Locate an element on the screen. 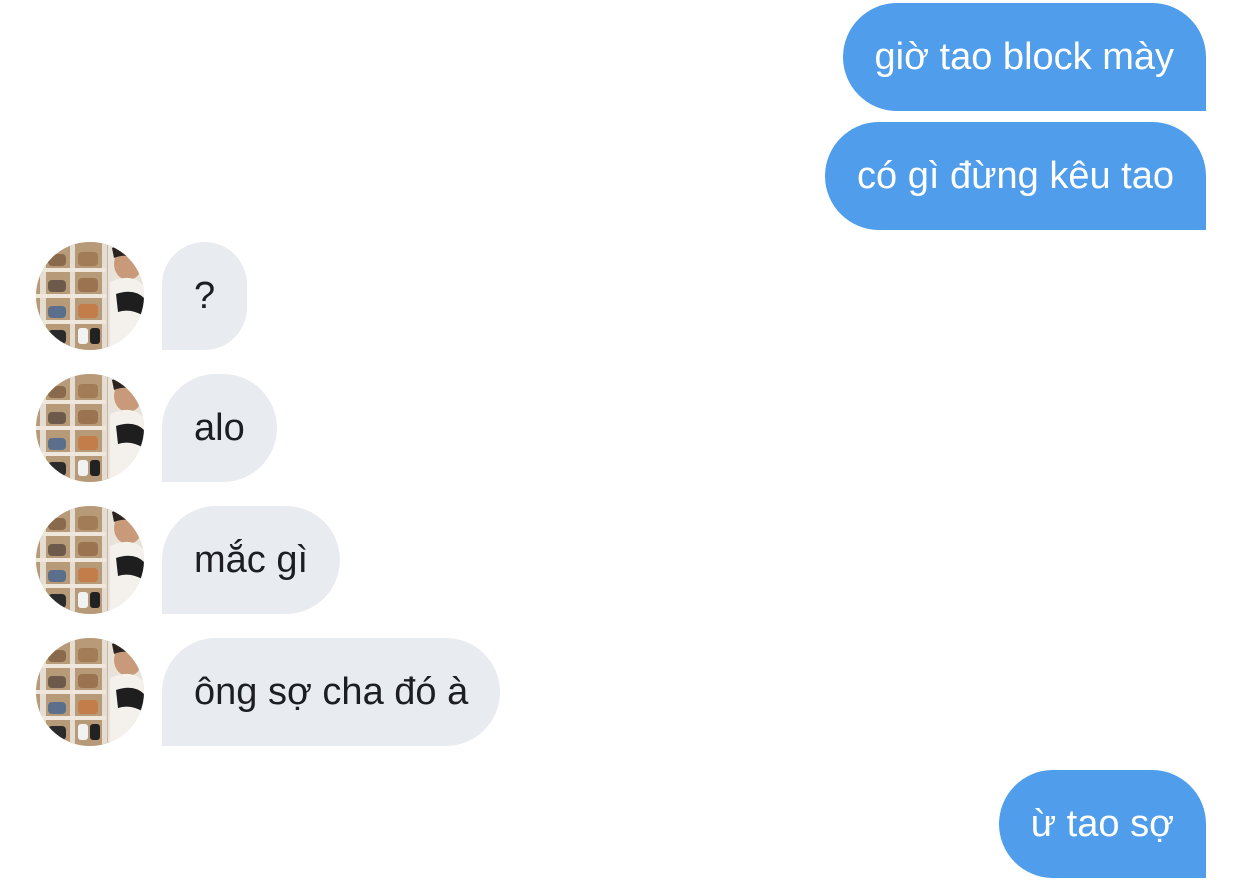 The width and height of the screenshot is (1242, 881). message-text: ông sợ cha đó à is located at coordinates (331, 692).